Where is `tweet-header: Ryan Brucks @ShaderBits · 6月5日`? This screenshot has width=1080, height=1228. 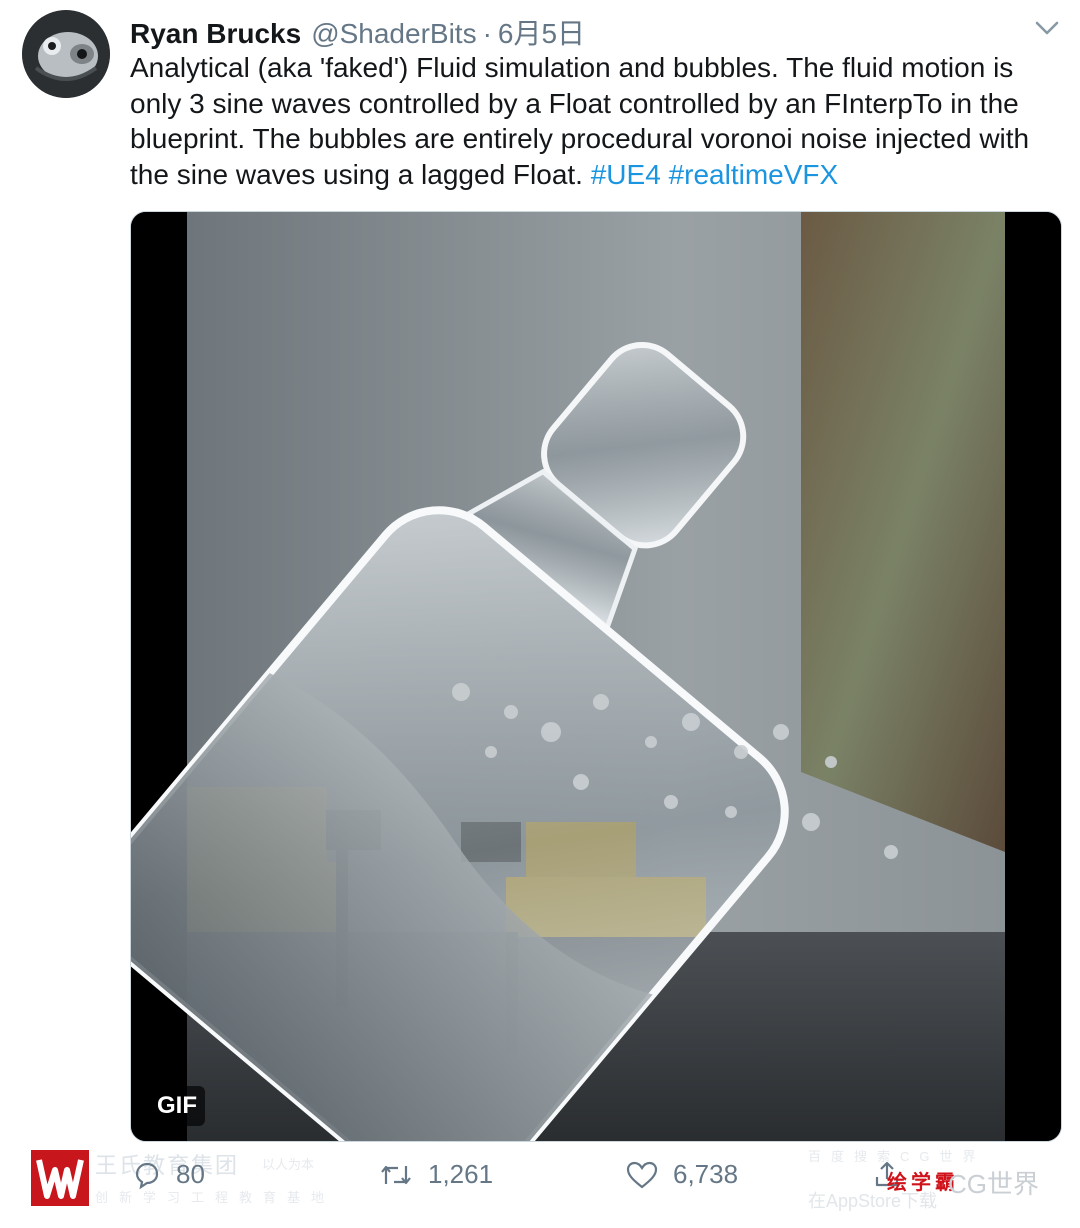
tweet-header: Ryan Brucks @ShaderBits · 6月5日 is located at coordinates (357, 30).